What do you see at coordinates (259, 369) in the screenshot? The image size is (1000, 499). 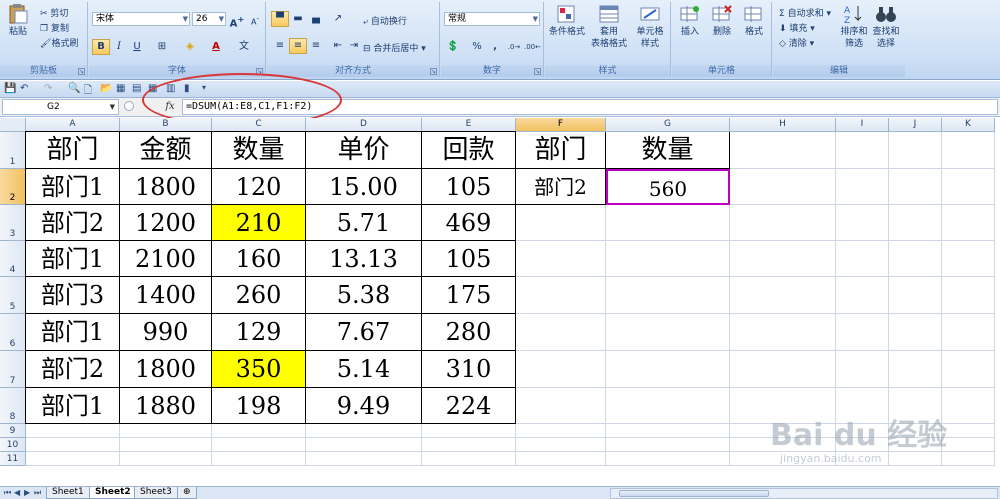 I see `table-data-cell: 350` at bounding box center [259, 369].